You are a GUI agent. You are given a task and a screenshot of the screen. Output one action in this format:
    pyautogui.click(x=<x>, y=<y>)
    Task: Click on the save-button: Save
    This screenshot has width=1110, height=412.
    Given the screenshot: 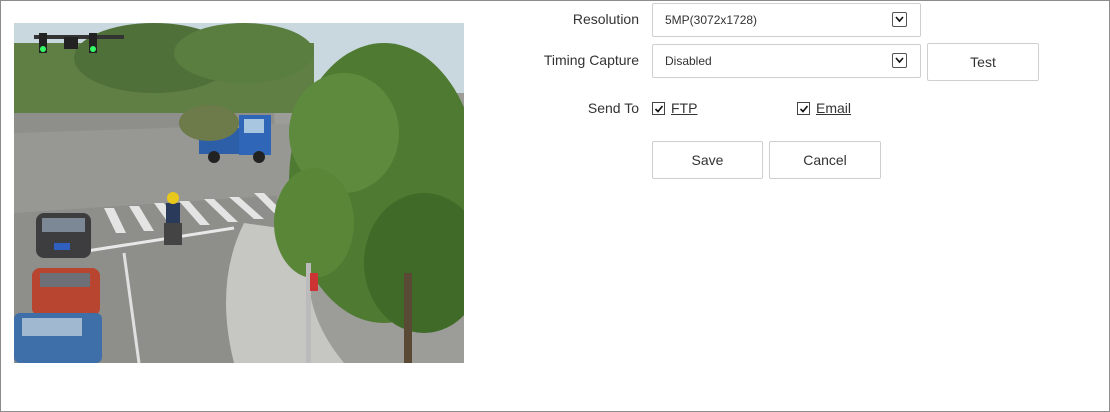 What is the action you would take?
    pyautogui.click(x=707, y=160)
    